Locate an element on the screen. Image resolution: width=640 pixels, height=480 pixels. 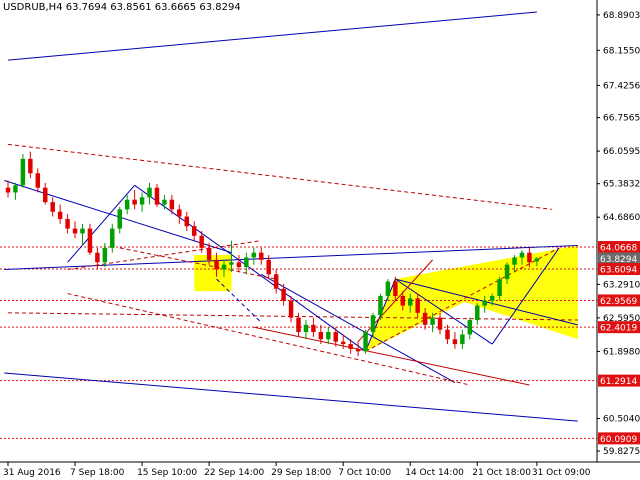
y-tick-label-2: 67.4256 is located at coordinates (621, 86).